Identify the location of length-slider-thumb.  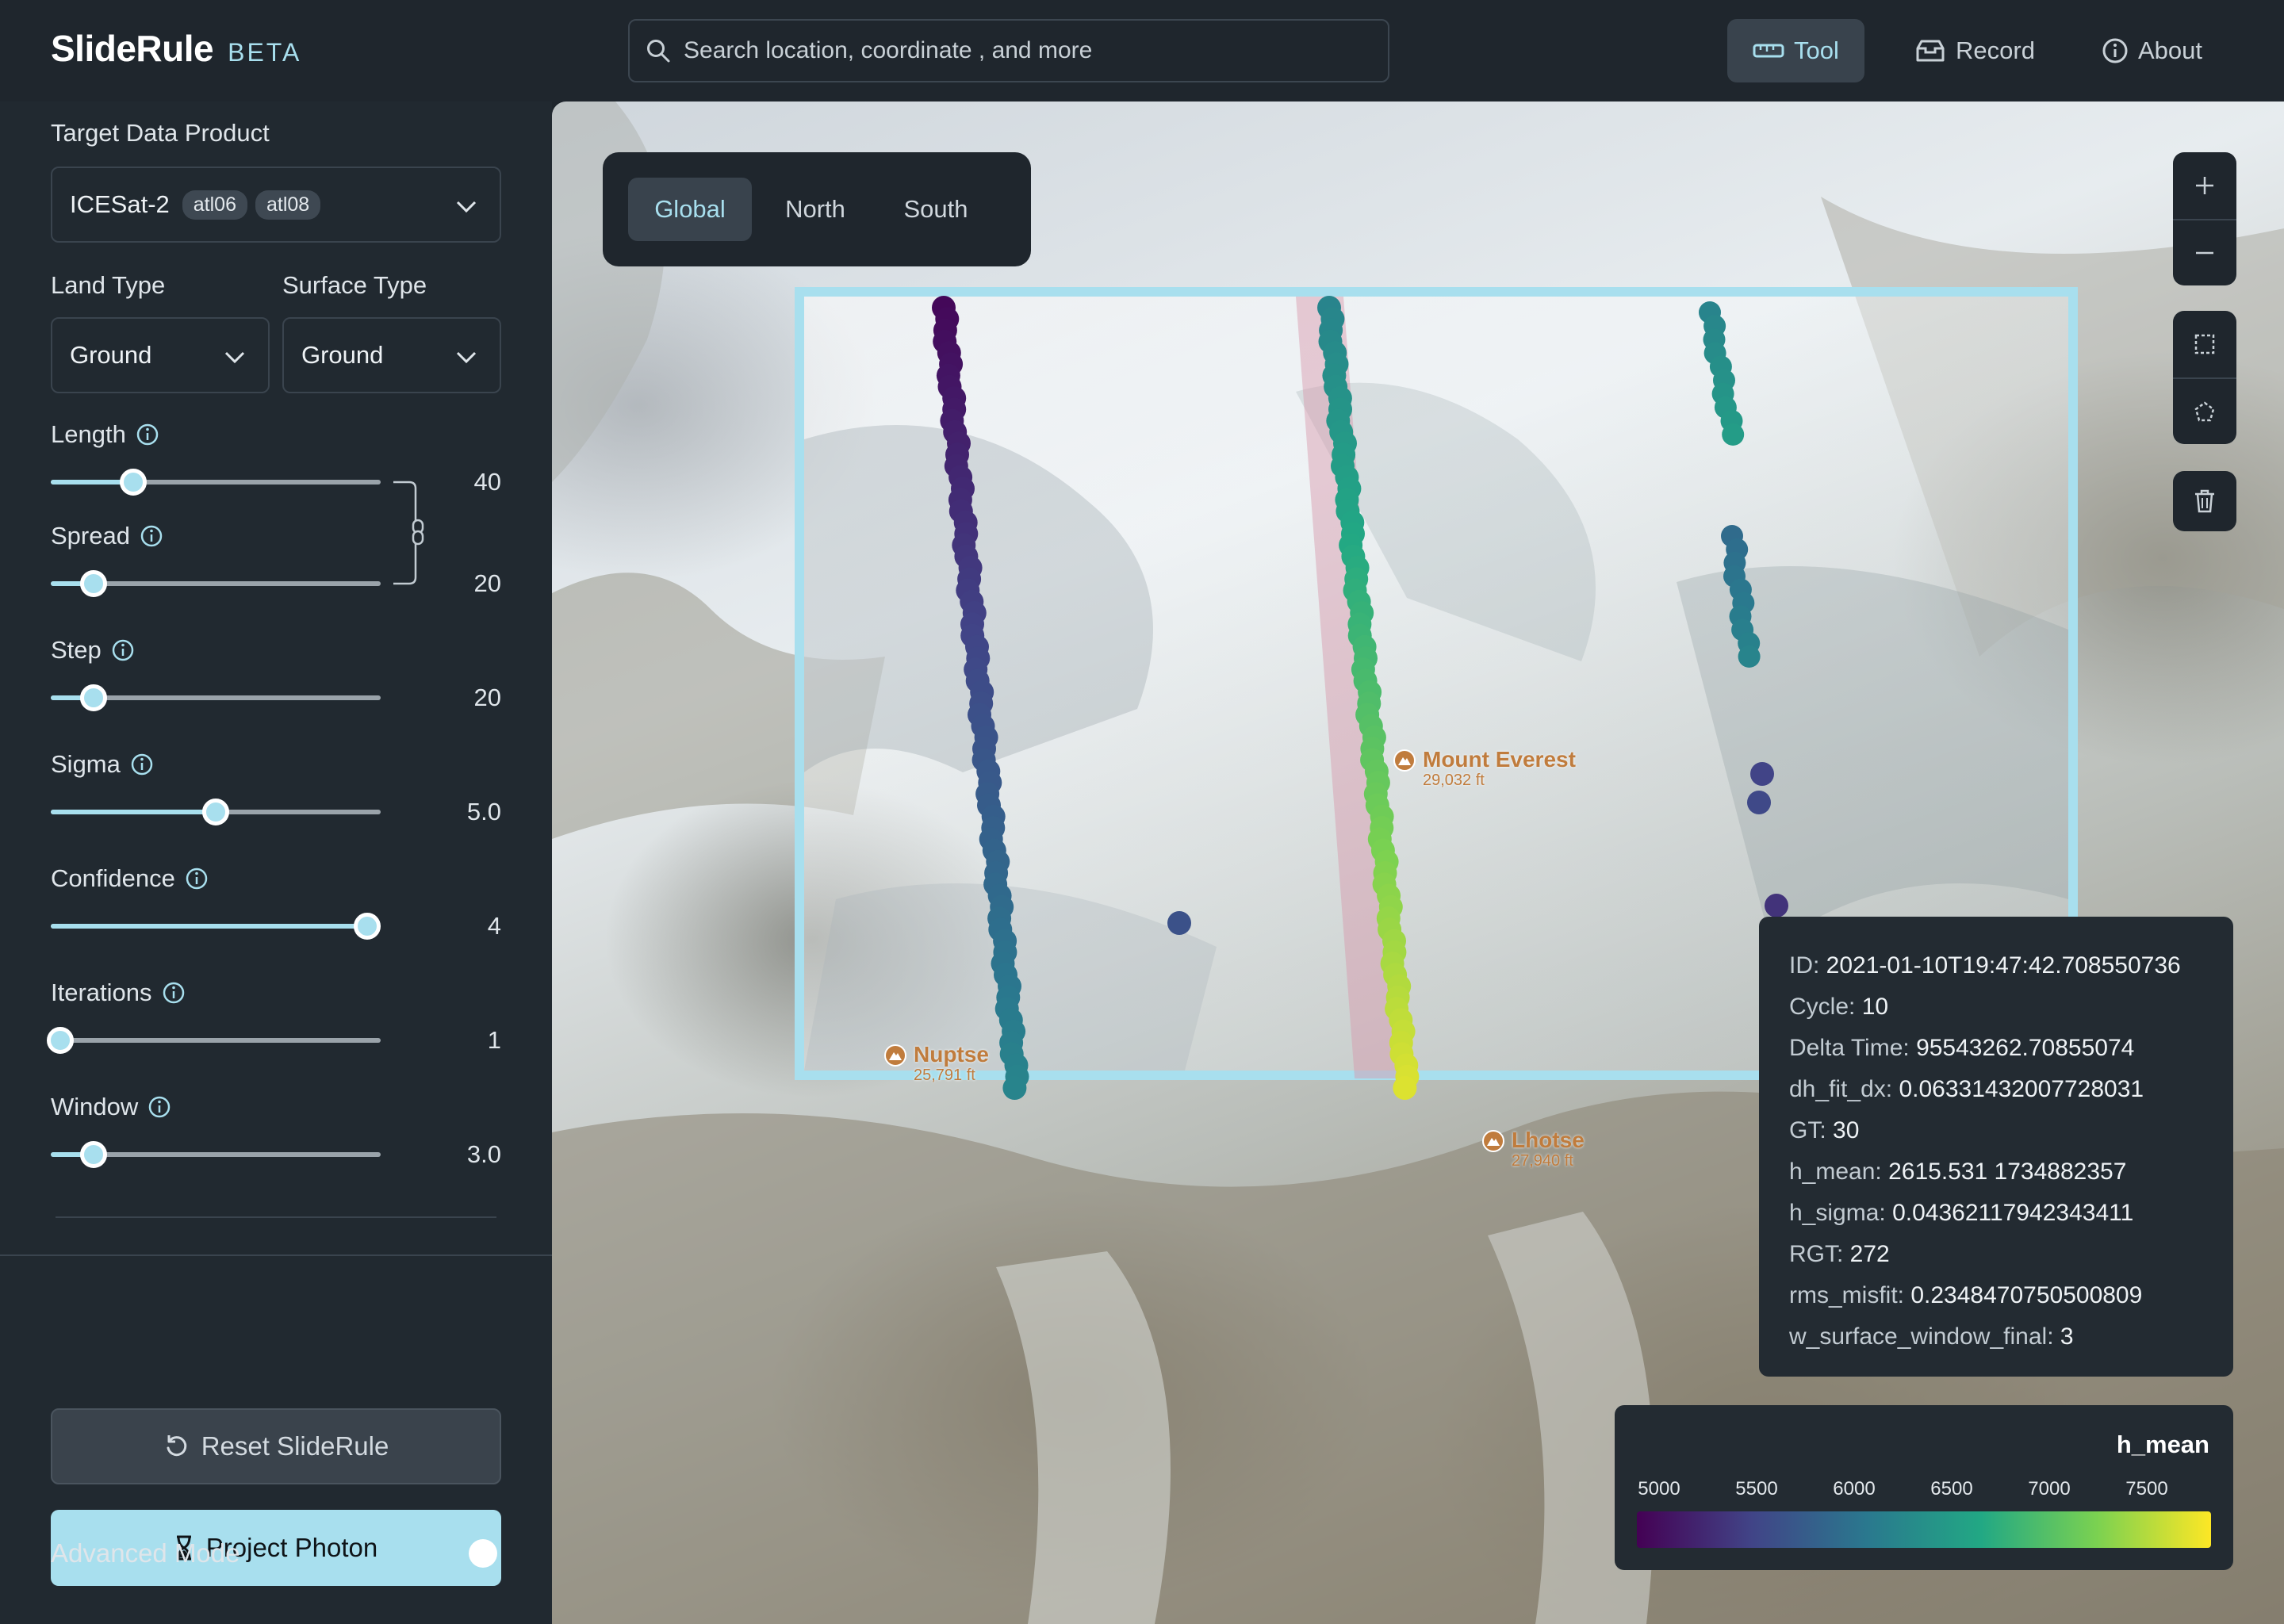
(133, 482).